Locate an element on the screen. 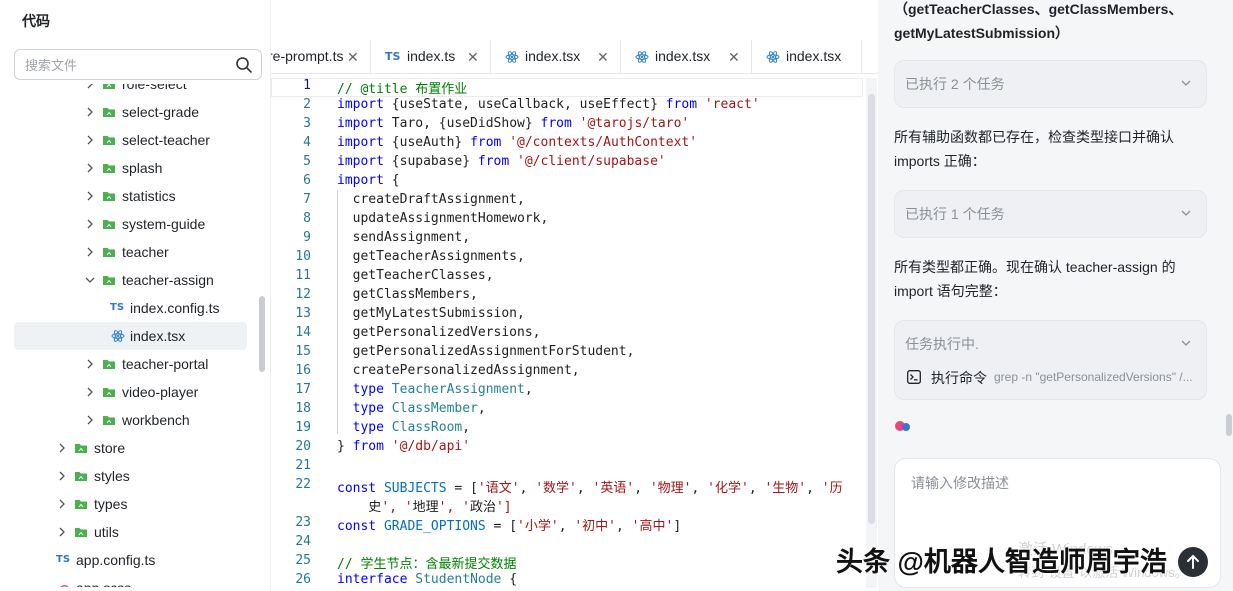 This screenshot has width=1233, height=591. tree-item: system-guide is located at coordinates (130, 224).